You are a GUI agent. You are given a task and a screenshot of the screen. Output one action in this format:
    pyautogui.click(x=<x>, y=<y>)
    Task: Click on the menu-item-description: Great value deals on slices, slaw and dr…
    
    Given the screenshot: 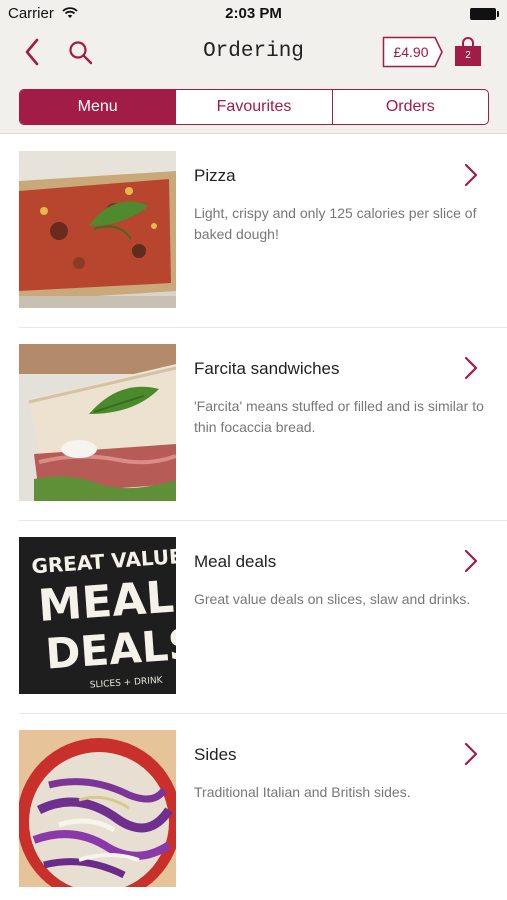 What is the action you would take?
    pyautogui.click(x=332, y=599)
    